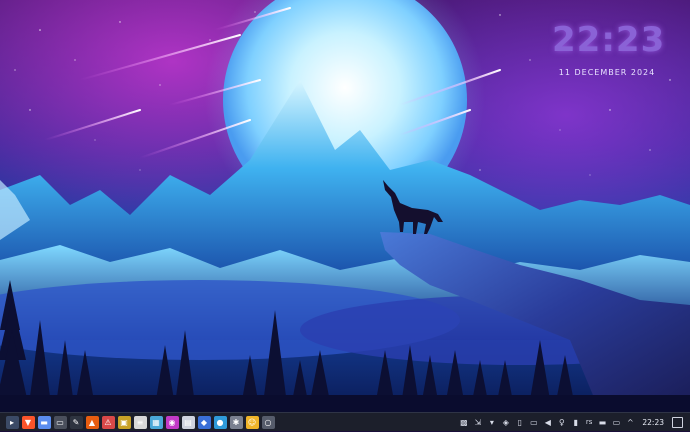  I want to click on terminal-icon: ▭, so click(60, 422).